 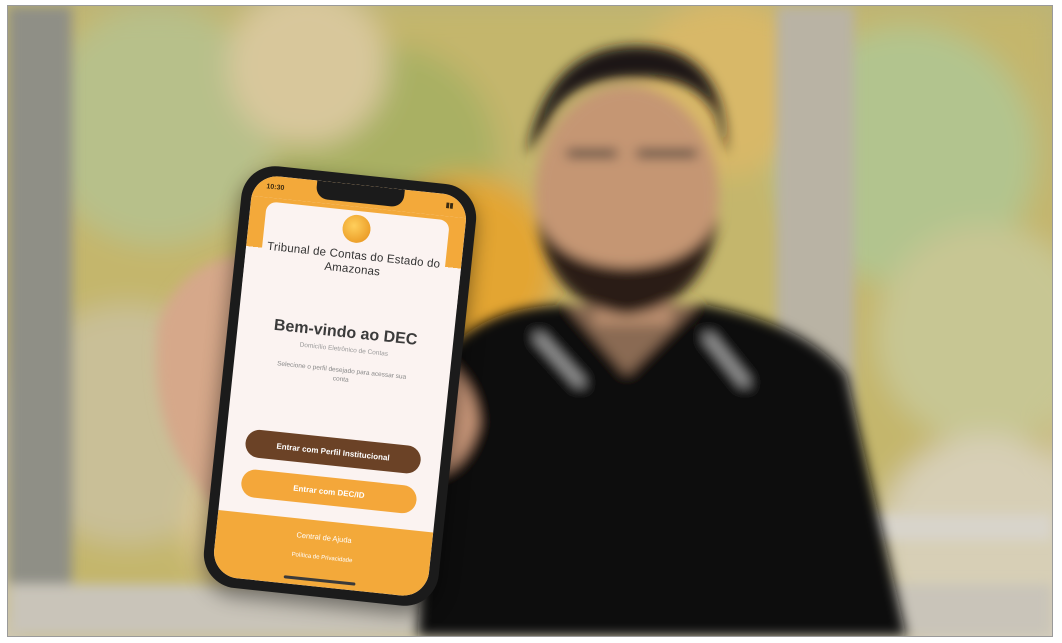 I want to click on app-footer: Central de Ajuda Política de Privacidade, so click(x=322, y=554).